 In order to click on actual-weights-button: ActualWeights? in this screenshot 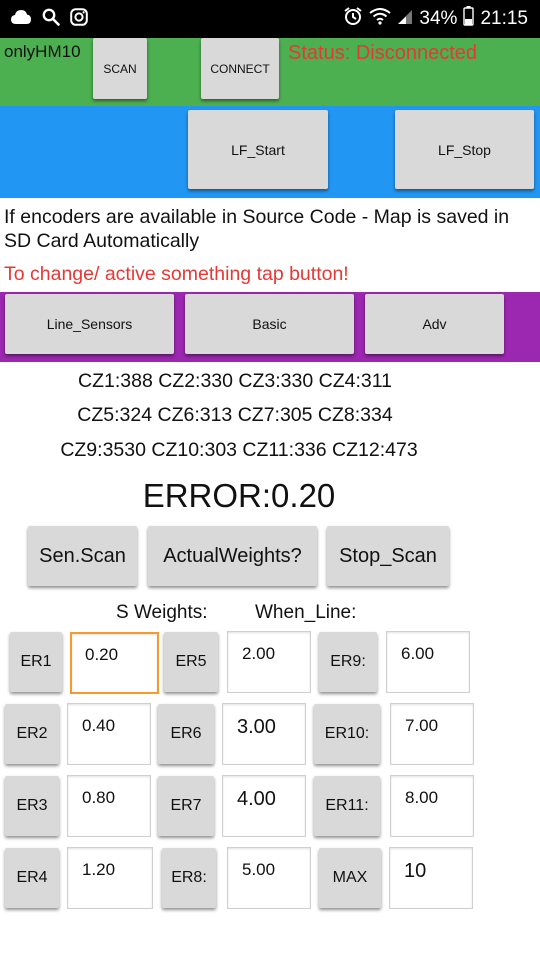, I will do `click(232, 556)`.